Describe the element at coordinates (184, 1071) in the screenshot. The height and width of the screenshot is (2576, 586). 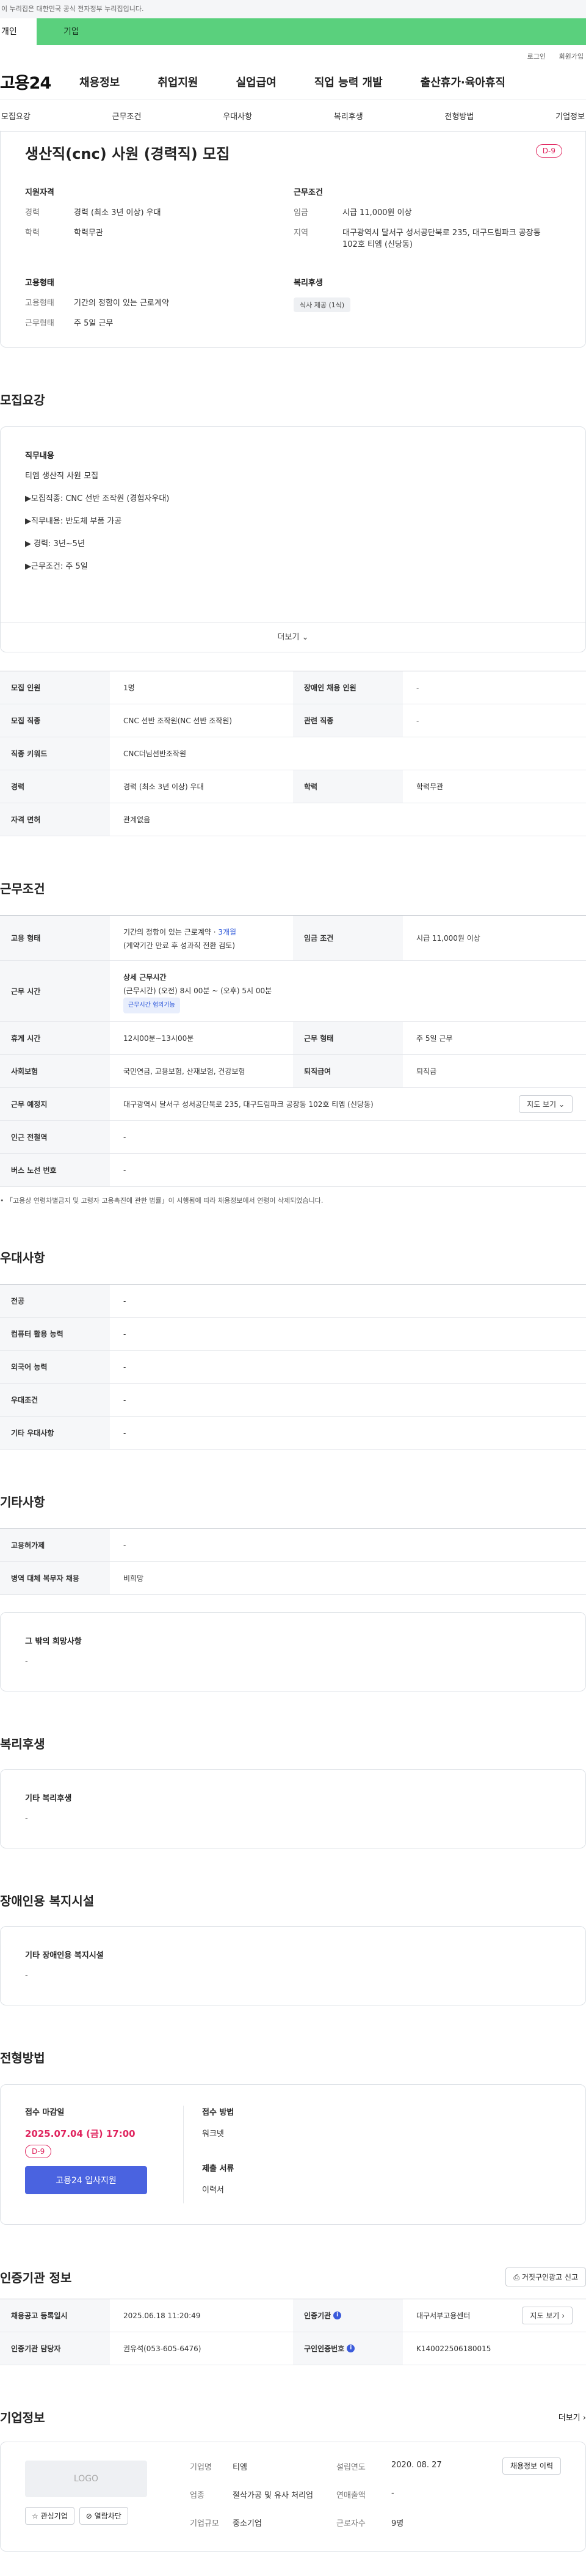
I see `table-value: 국민연금, 고용보험, 산재보험, 건강보험` at that location.